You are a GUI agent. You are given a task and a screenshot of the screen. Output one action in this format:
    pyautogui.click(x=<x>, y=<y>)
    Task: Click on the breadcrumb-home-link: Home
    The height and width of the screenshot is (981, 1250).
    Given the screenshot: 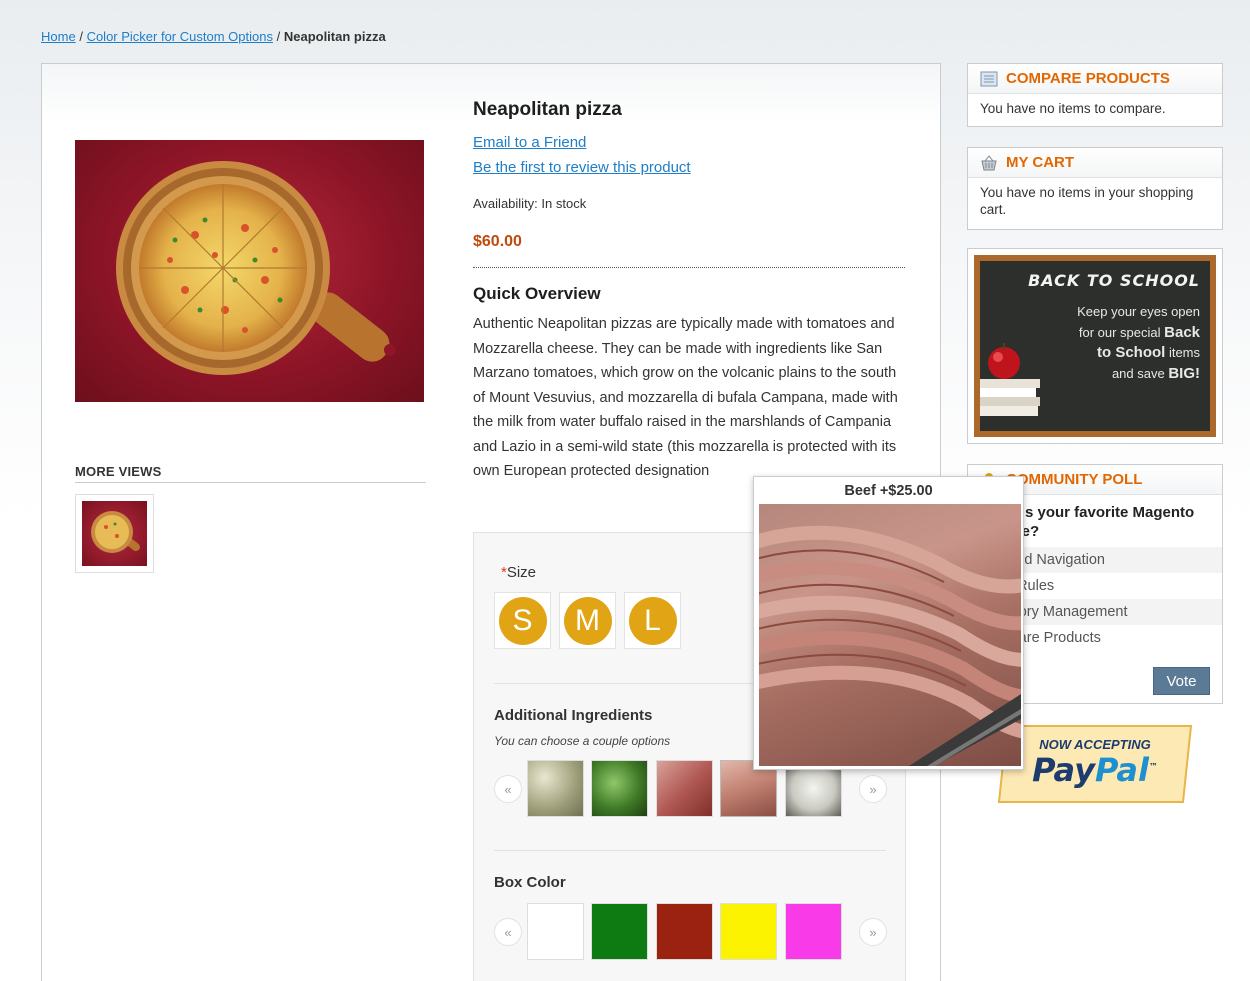 What is the action you would take?
    pyautogui.click(x=58, y=36)
    